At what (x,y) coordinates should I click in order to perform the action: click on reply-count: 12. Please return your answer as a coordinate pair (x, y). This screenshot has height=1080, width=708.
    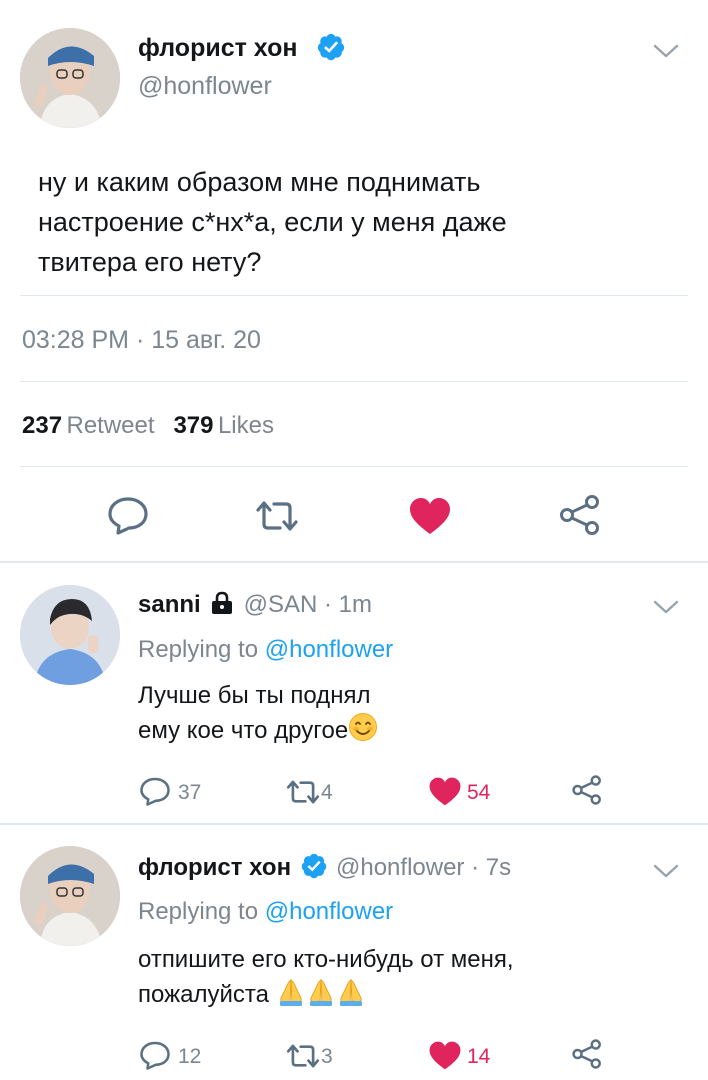
    Looking at the image, I should click on (190, 1056).